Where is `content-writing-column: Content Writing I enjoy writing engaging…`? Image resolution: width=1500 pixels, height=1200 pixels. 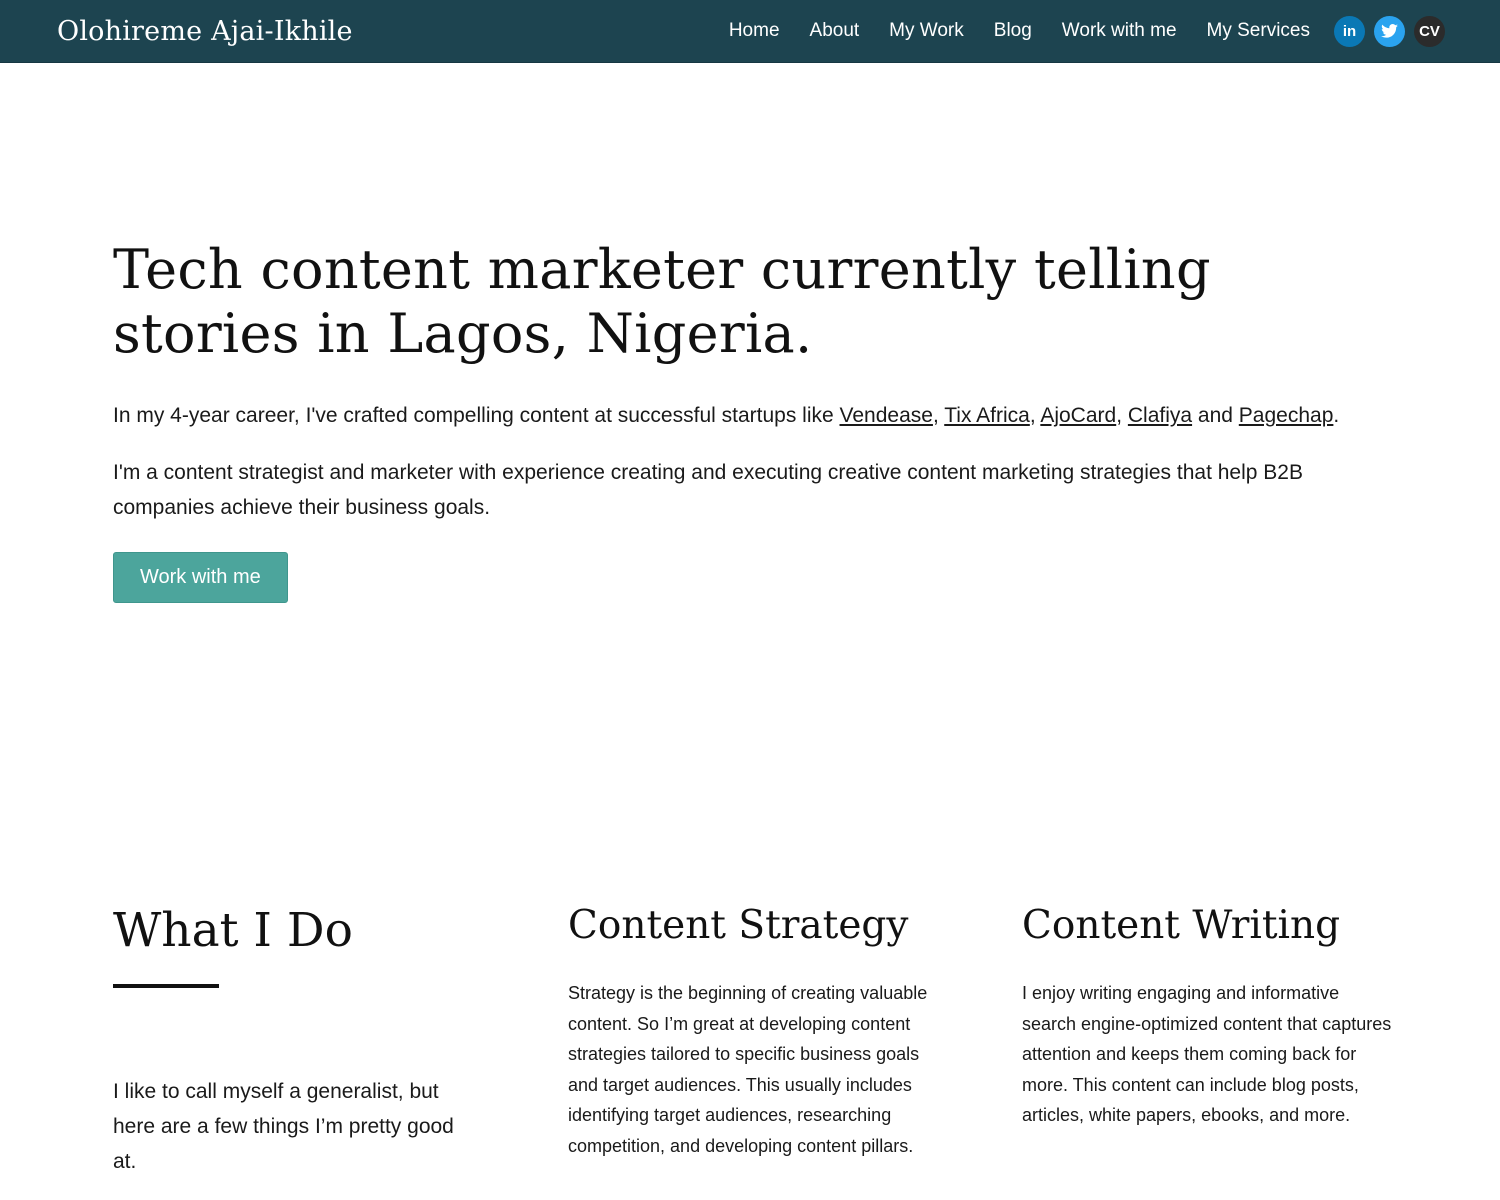 content-writing-column: Content Writing I enjoy writing engaging… is located at coordinates (1212, 1015).